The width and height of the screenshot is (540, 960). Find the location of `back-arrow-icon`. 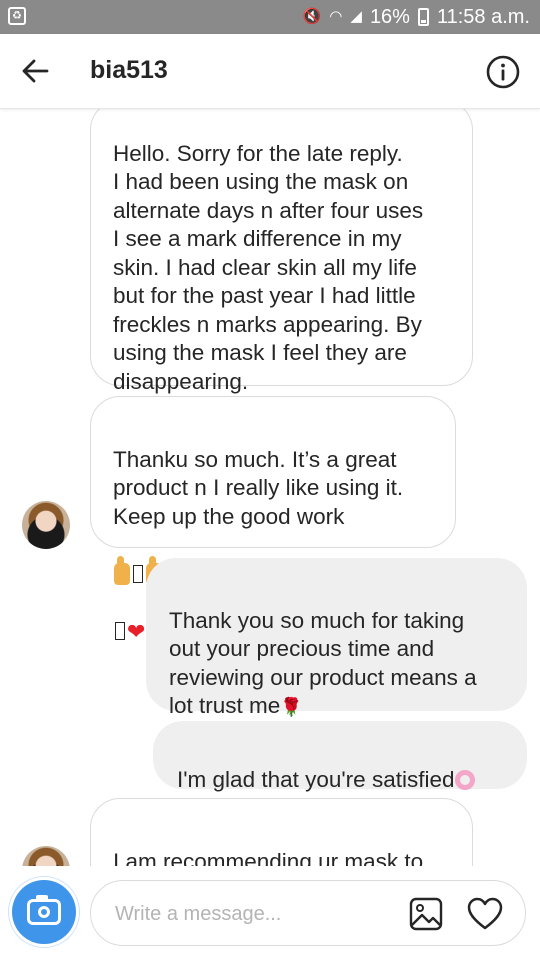

back-arrow-icon is located at coordinates (35, 71).